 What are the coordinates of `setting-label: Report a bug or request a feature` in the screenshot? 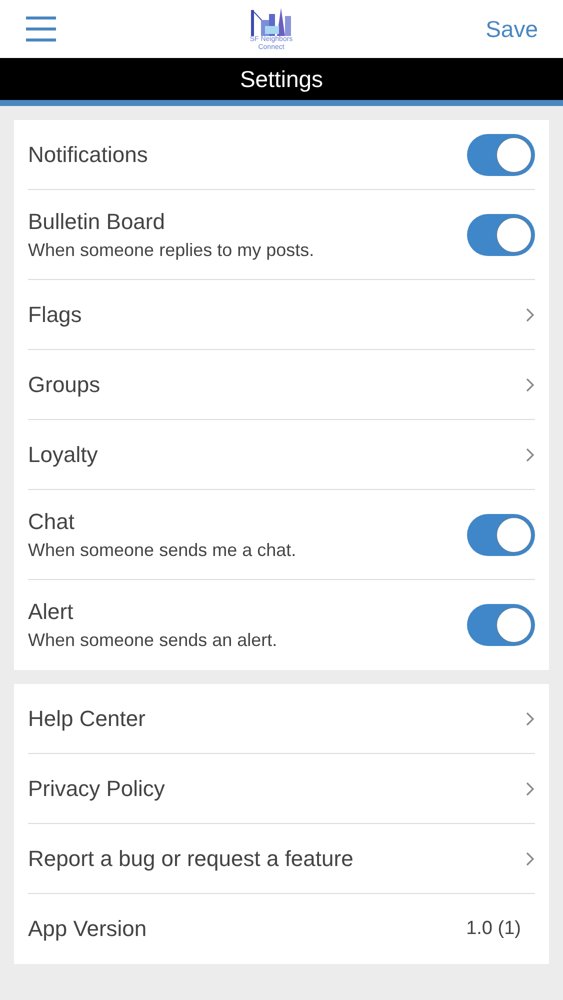 It's located at (191, 858).